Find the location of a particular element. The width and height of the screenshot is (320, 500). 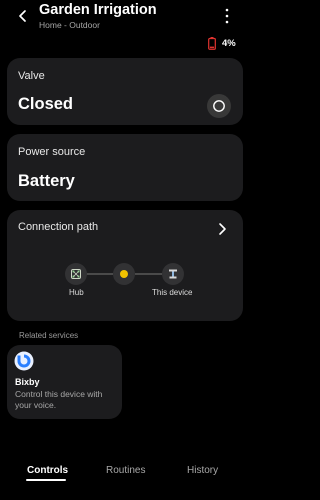

relay-dot-icon is located at coordinates (124, 274).